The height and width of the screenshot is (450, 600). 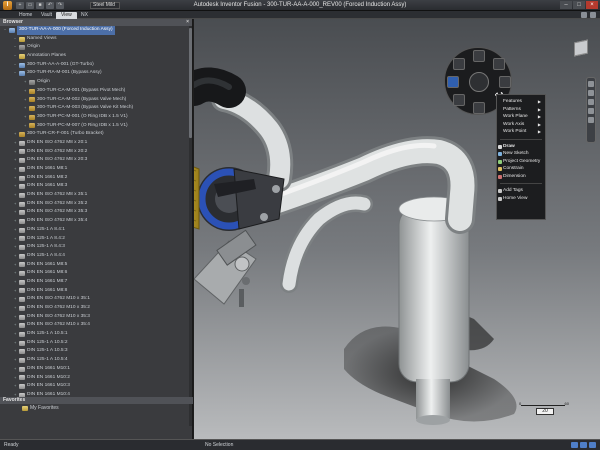 I want to click on info-icon, so click(x=593, y=15).